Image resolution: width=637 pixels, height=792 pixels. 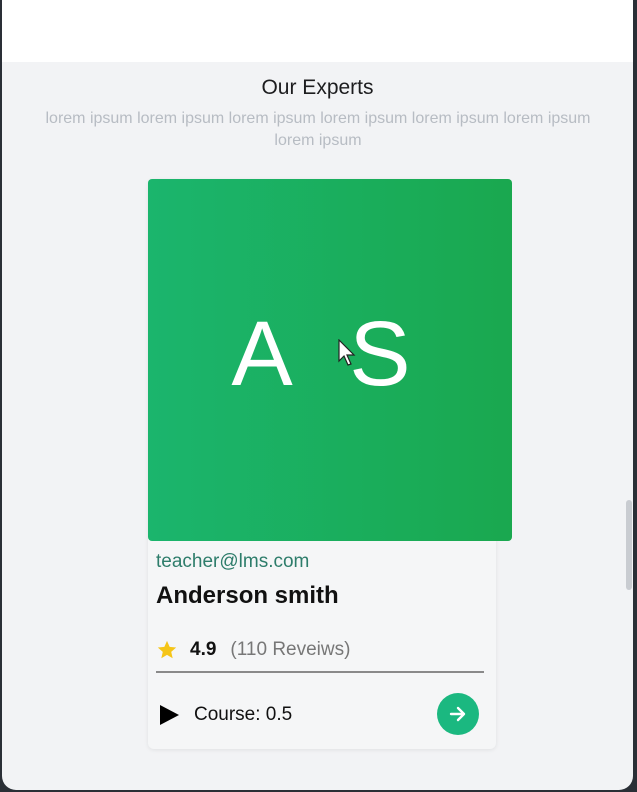 I want to click on arrow-right-icon, so click(x=457, y=714).